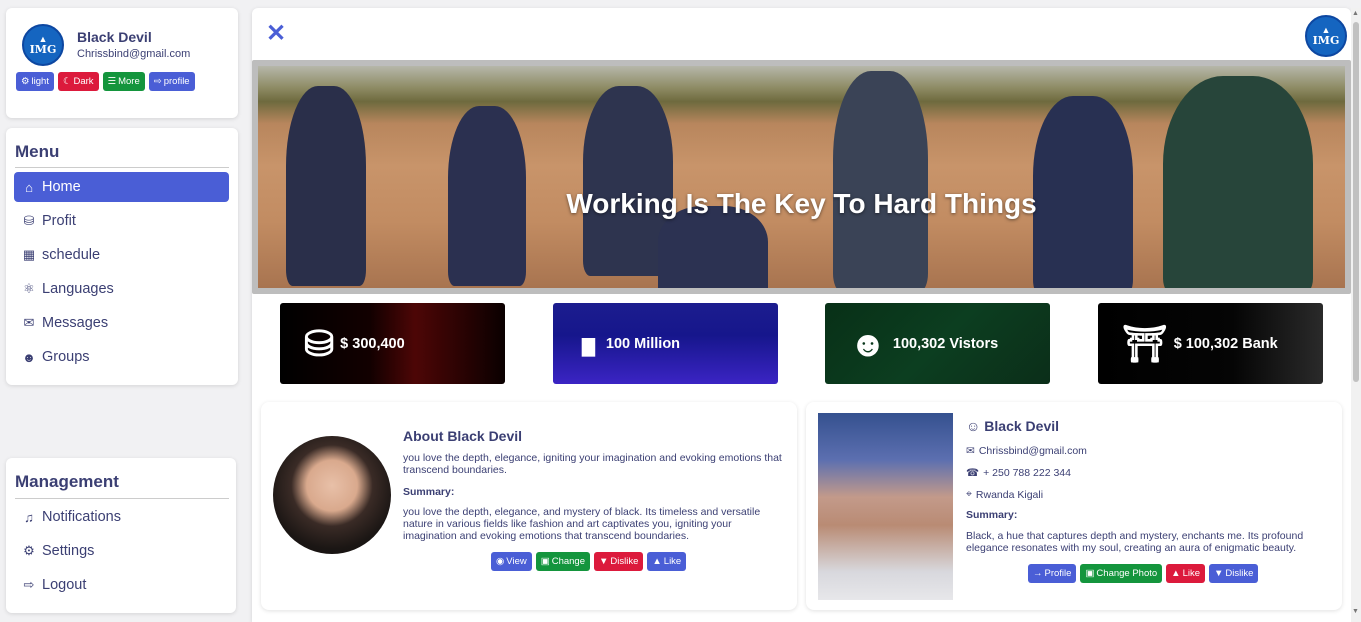  Describe the element at coordinates (276, 34) in the screenshot. I see `close-icon: ✕` at that location.